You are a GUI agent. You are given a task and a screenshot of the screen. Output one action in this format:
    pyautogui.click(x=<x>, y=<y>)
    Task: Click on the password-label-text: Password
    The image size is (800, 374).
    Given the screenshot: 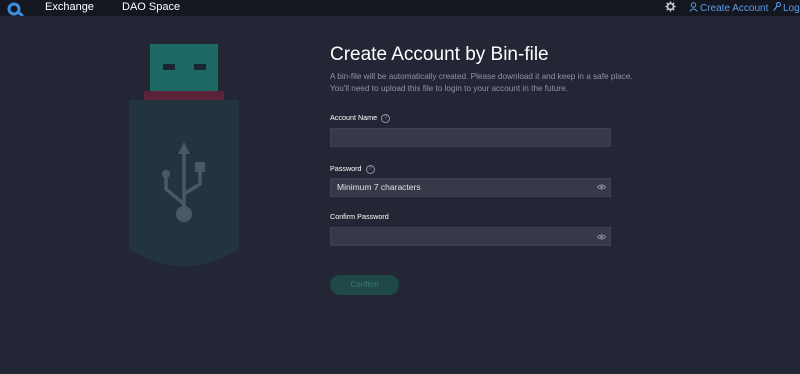 What is the action you would take?
    pyautogui.click(x=346, y=168)
    